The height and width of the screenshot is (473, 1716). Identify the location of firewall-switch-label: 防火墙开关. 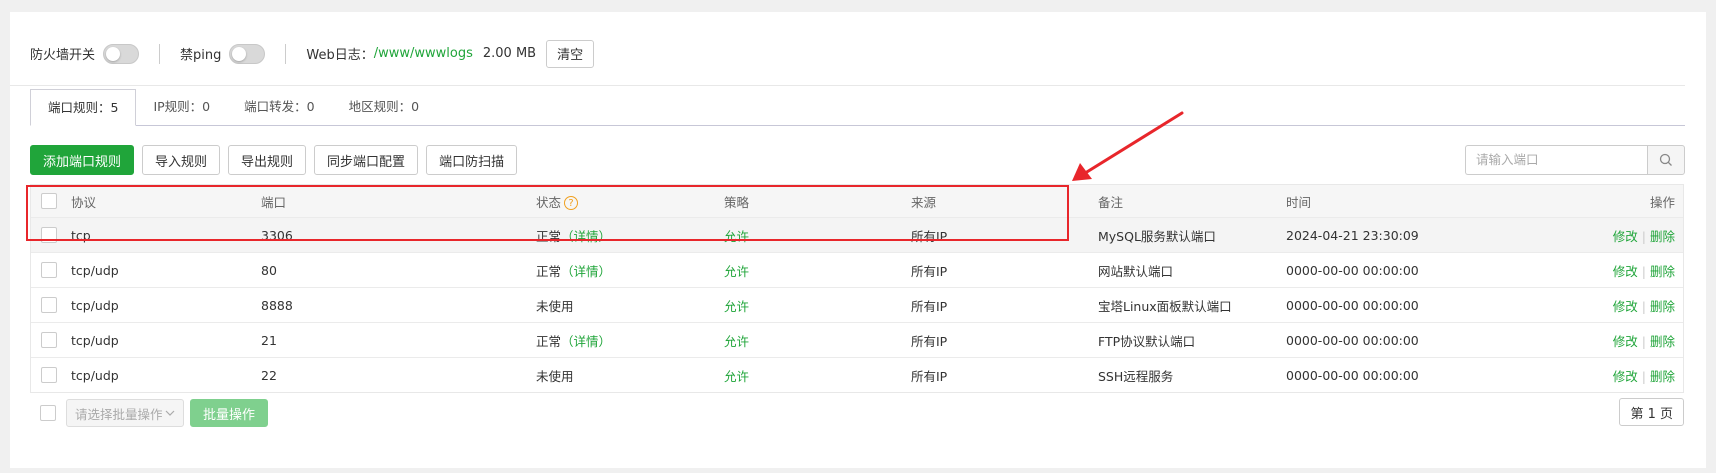
(63, 55).